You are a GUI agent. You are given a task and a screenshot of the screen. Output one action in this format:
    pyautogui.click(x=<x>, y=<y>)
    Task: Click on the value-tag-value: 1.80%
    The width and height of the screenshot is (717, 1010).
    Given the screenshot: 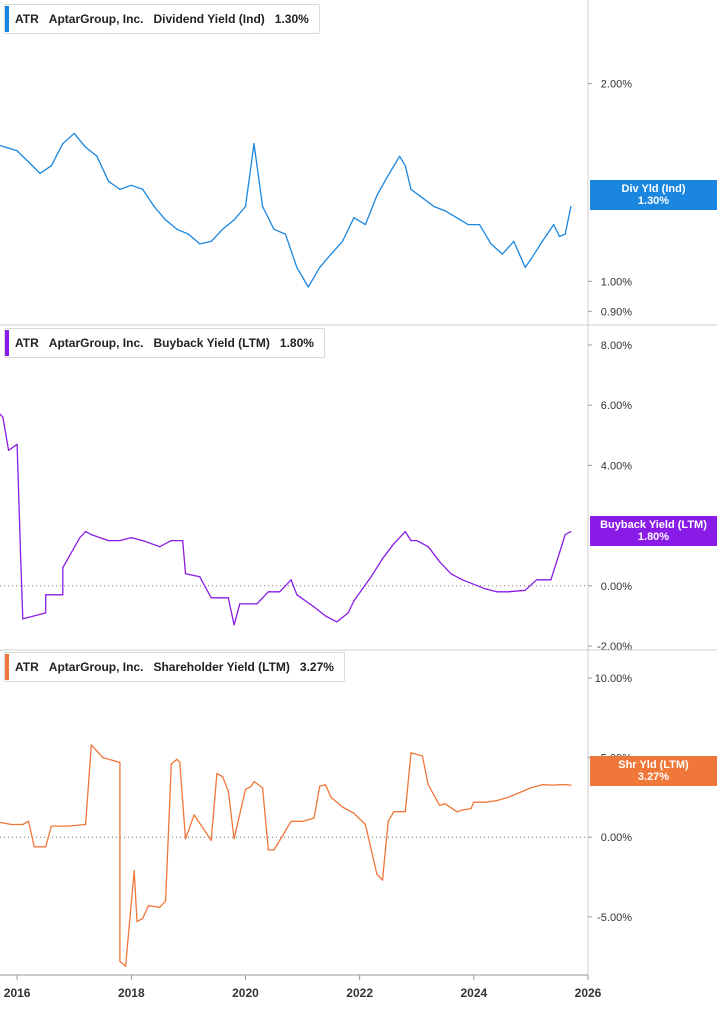 What is the action you would take?
    pyautogui.click(x=653, y=537)
    